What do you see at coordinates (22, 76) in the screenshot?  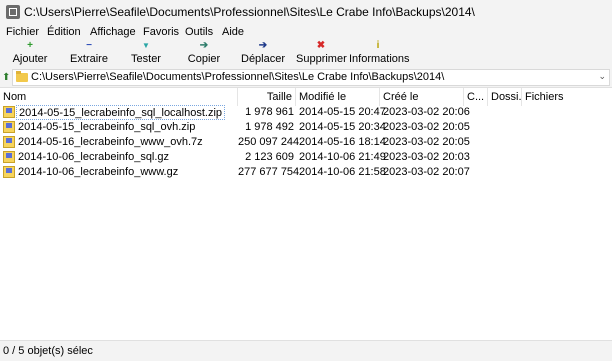 I see `folder-icon` at bounding box center [22, 76].